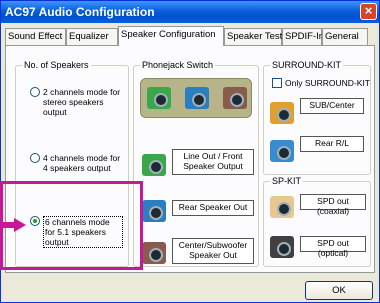 Image resolution: width=380 pixels, height=303 pixels. What do you see at coordinates (306, 65) in the screenshot?
I see `surround-kit-title: SURROUND-KIT` at bounding box center [306, 65].